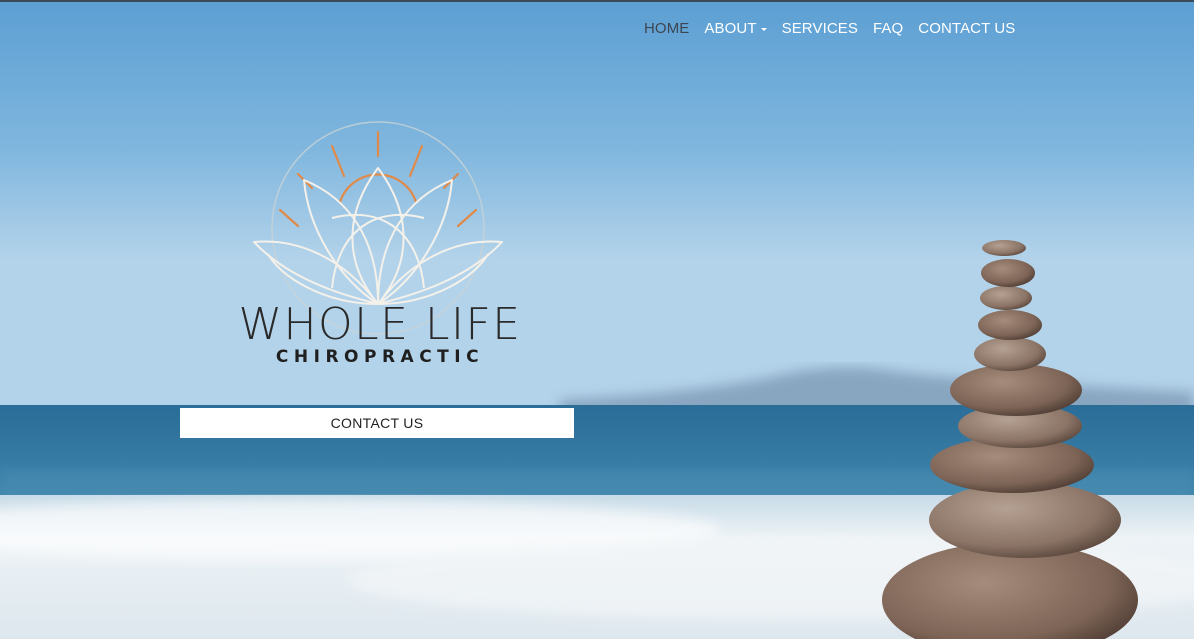 This screenshot has height=639, width=1194. Describe the element at coordinates (377, 423) in the screenshot. I see `contact-us-button: CONTACT US` at that location.